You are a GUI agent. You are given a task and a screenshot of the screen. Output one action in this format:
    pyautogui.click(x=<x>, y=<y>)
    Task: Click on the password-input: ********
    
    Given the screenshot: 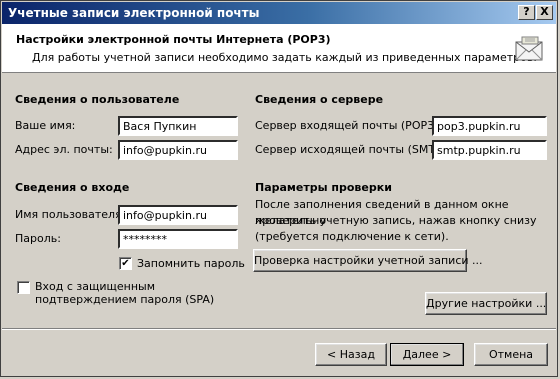 What is the action you would take?
    pyautogui.click(x=178, y=239)
    